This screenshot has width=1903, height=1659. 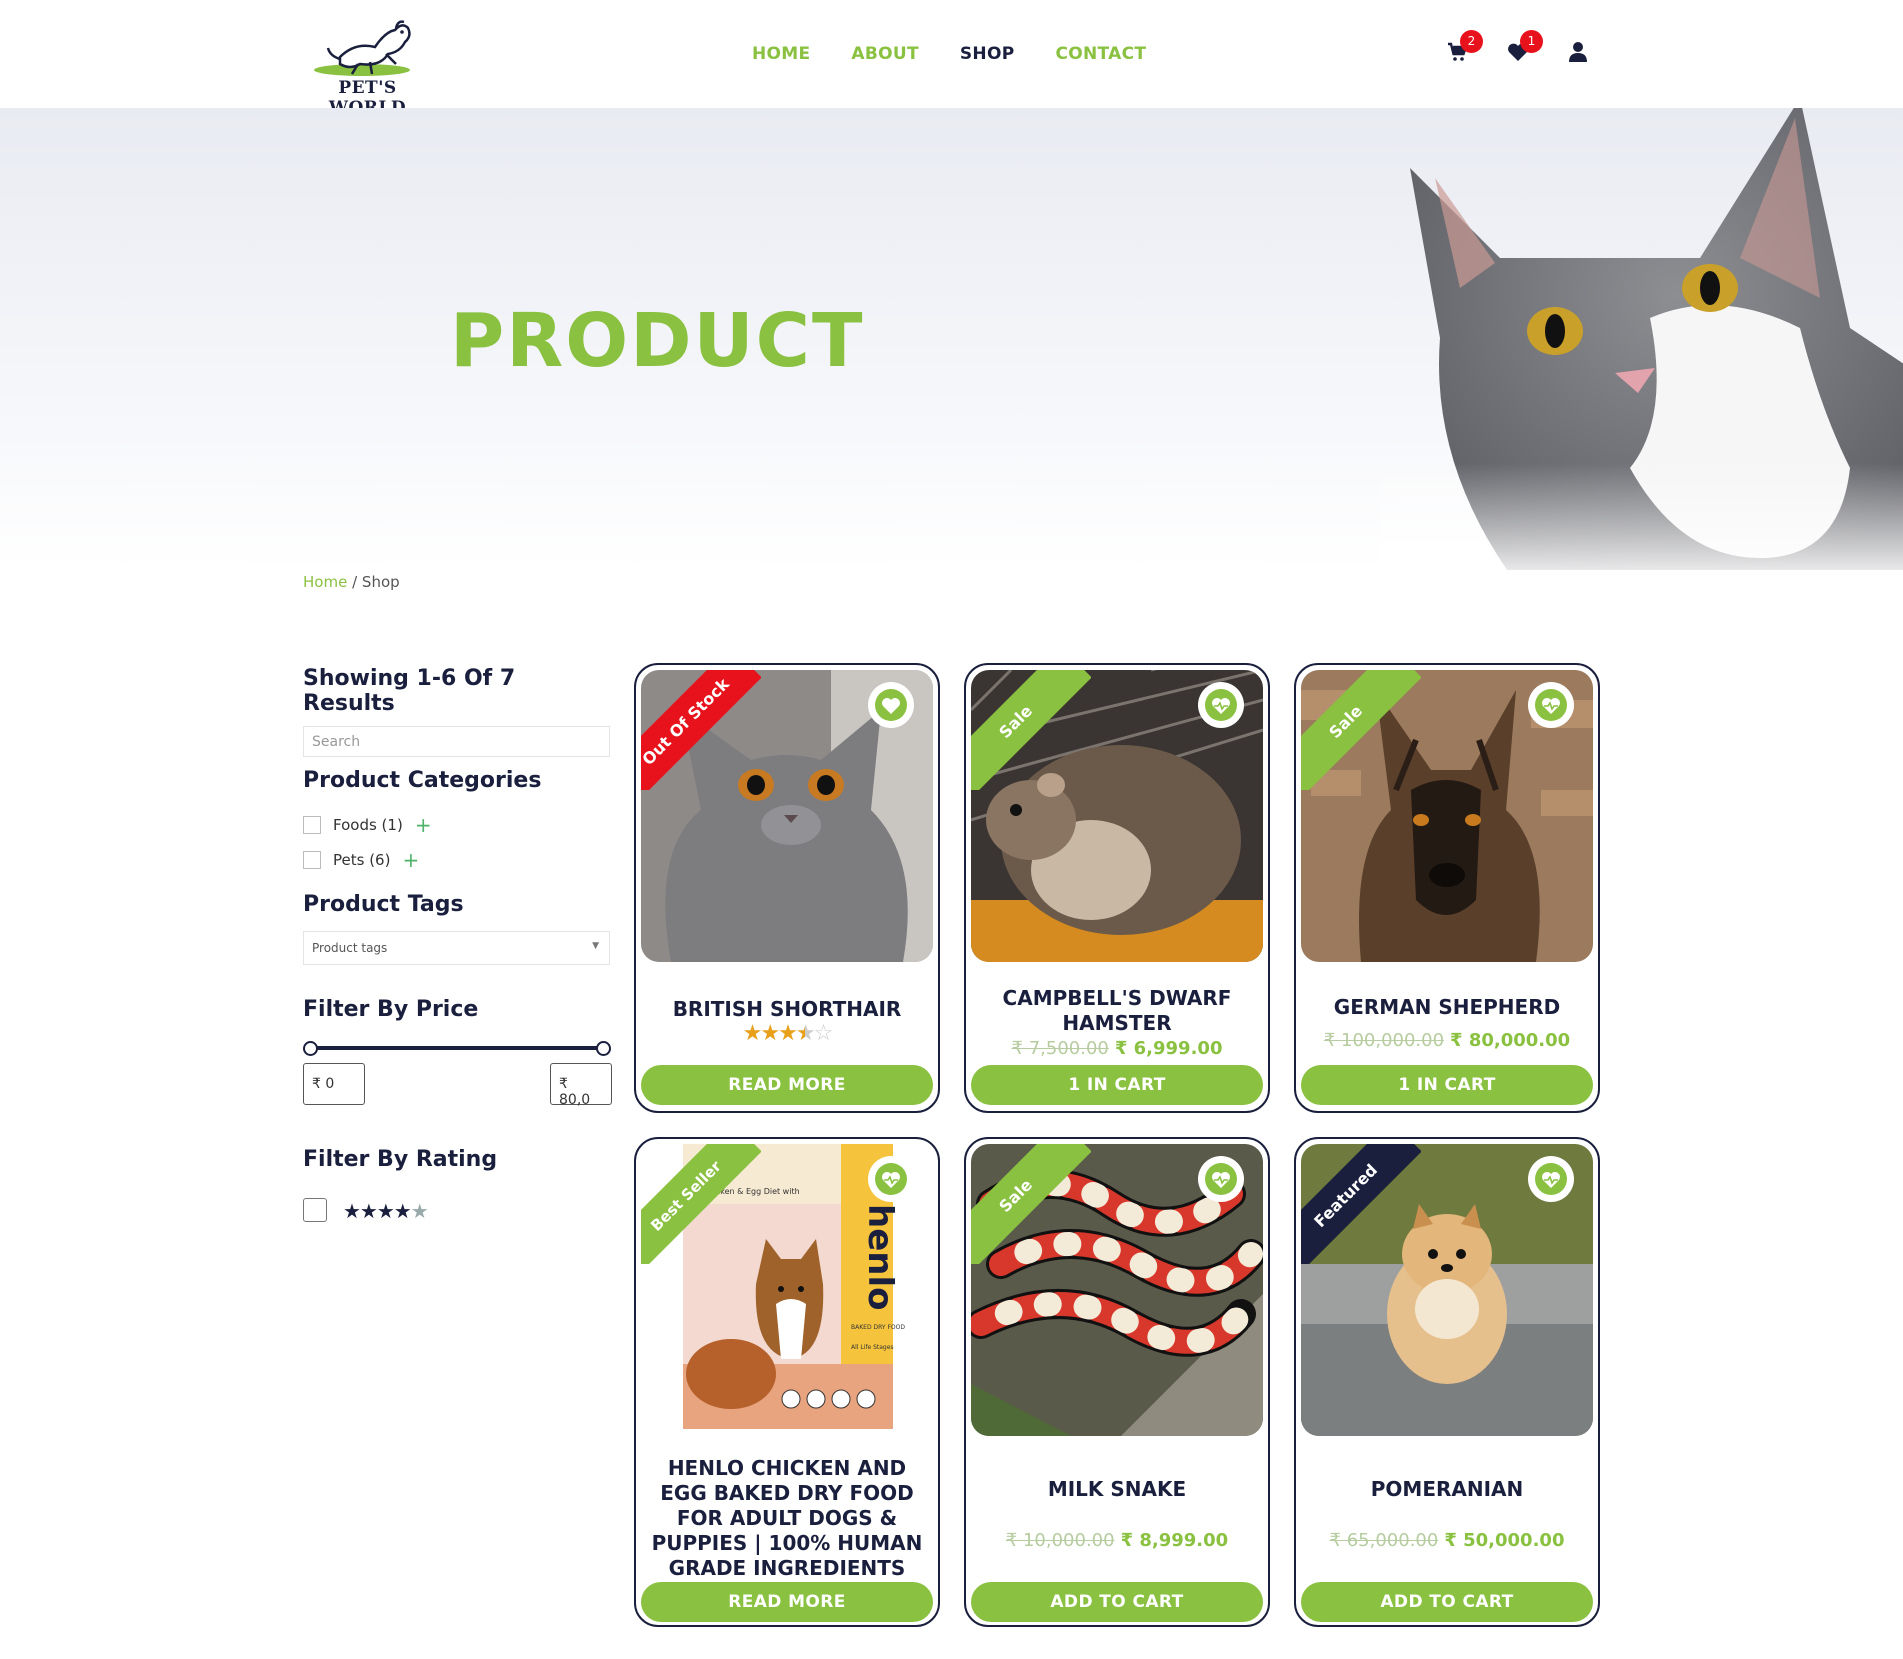 I want to click on product-tags-select: Product tags ▼, so click(x=456, y=948).